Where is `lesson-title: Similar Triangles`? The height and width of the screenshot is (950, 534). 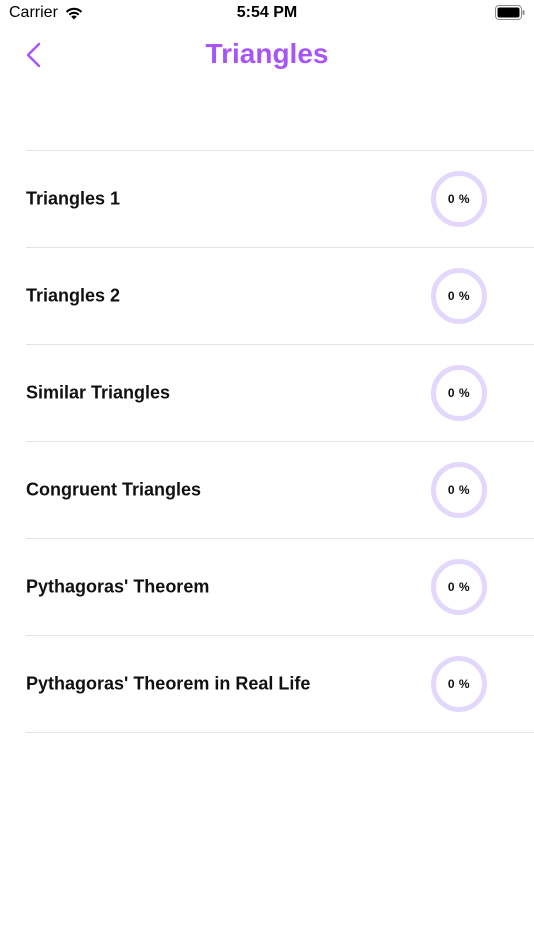
lesson-title: Similar Triangles is located at coordinates (98, 392).